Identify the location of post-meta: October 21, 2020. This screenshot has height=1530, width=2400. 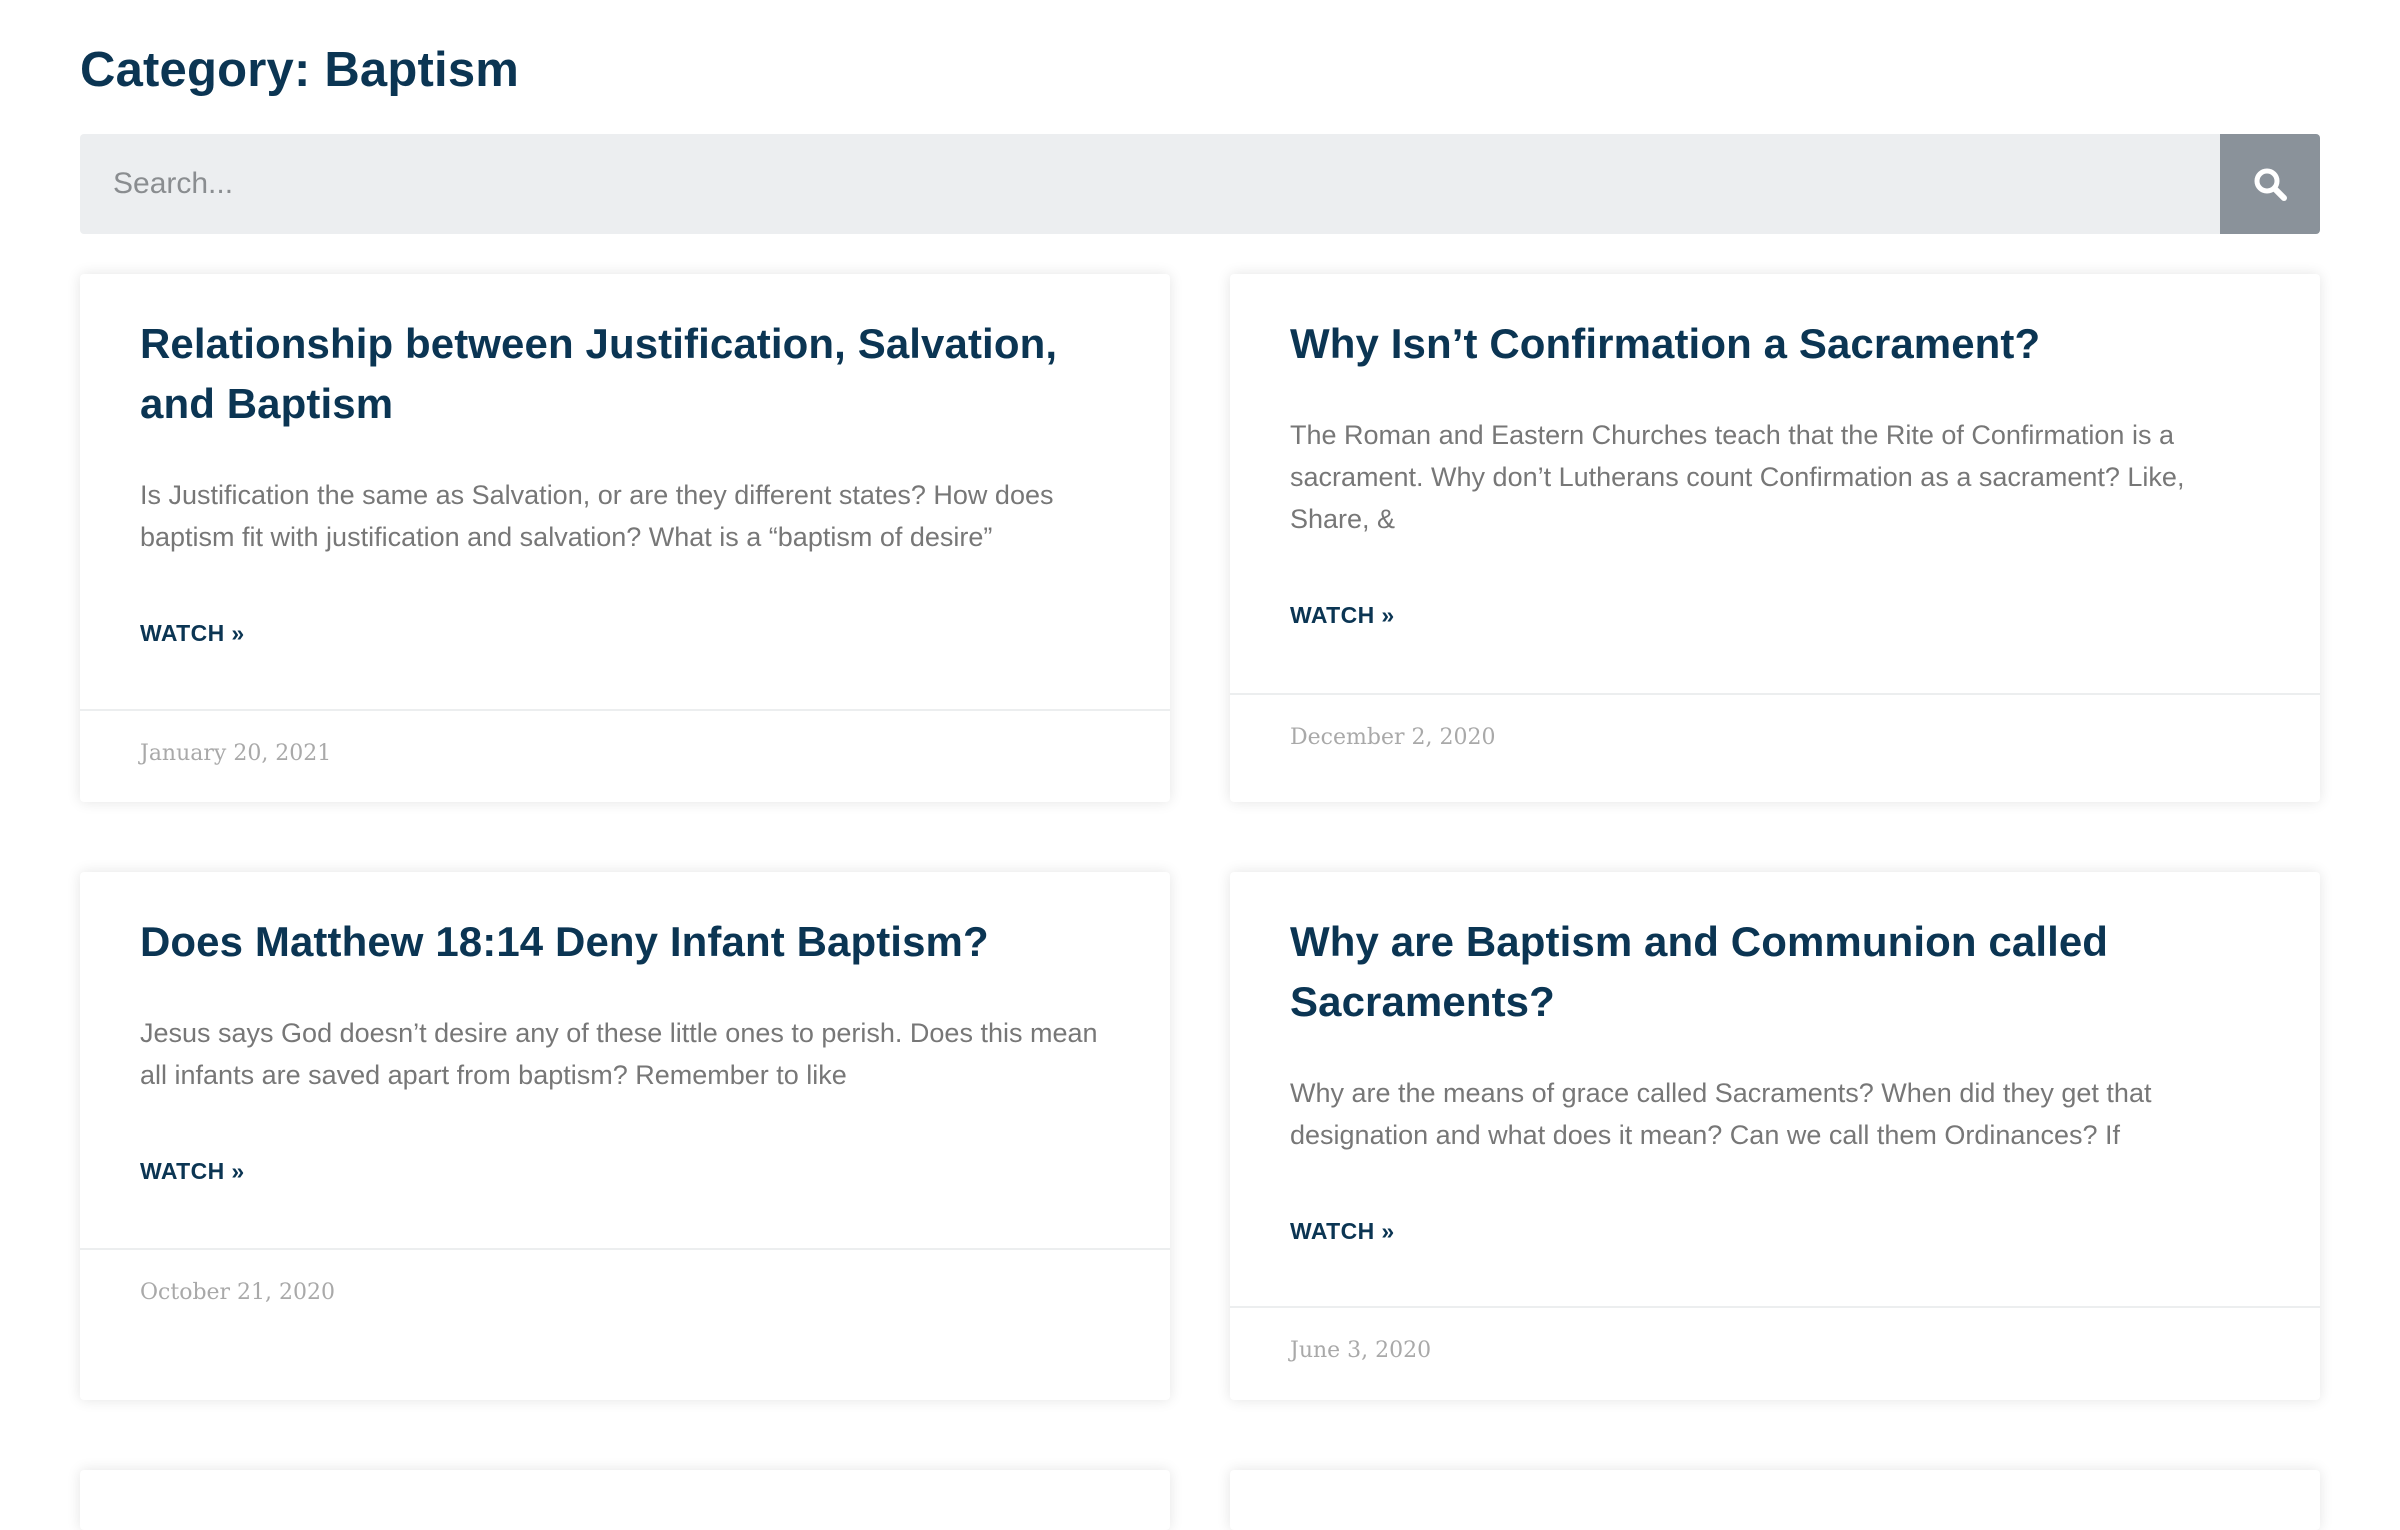
(625, 1324).